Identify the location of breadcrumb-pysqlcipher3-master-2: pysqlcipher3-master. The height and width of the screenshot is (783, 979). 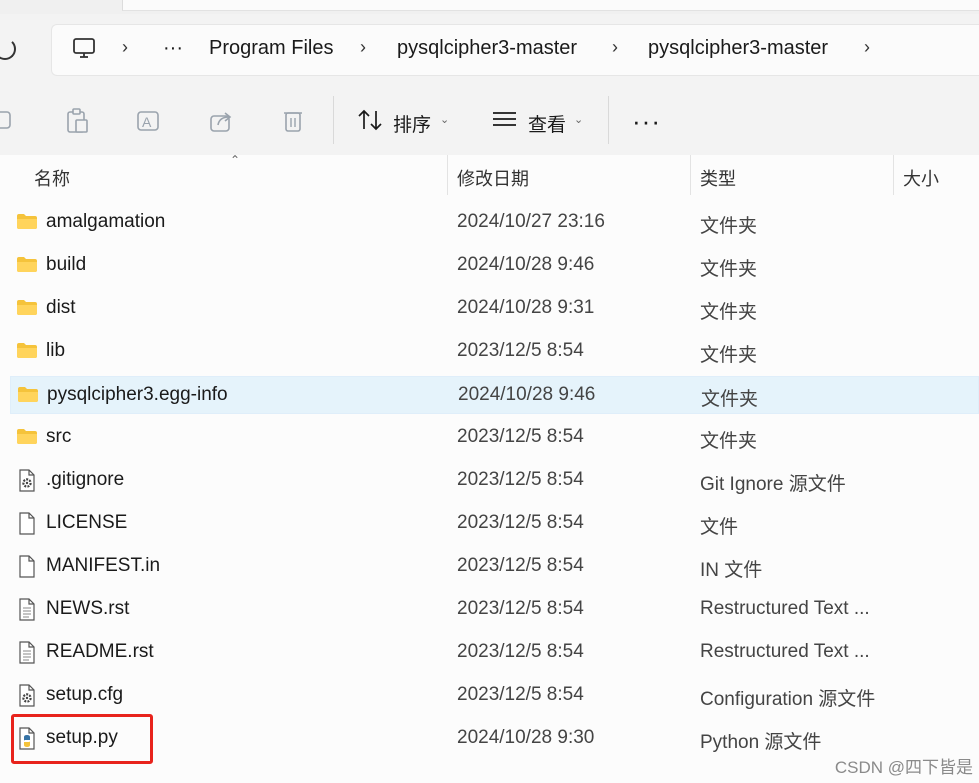
(738, 48).